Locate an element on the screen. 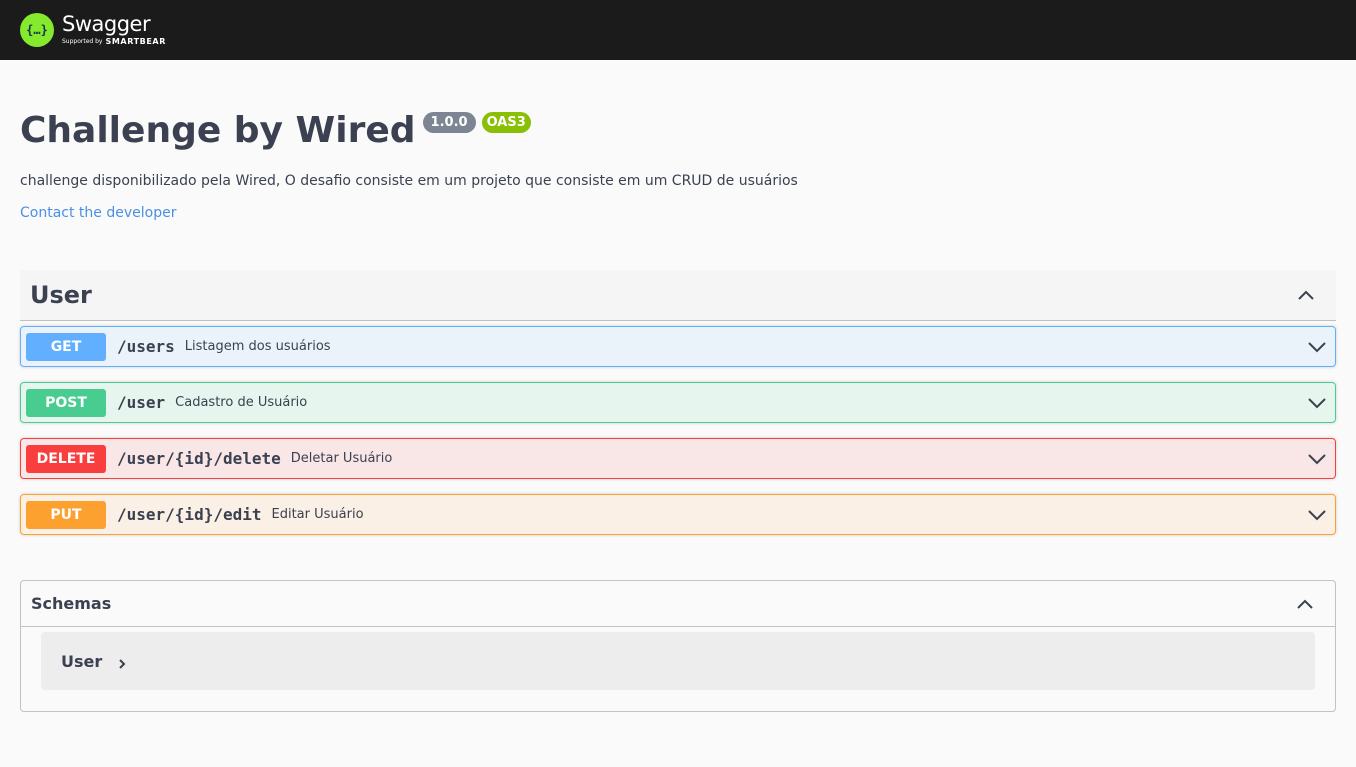 The height and width of the screenshot is (767, 1356). operation-post-user: POST /user Cadastro de Usuário is located at coordinates (678, 402).